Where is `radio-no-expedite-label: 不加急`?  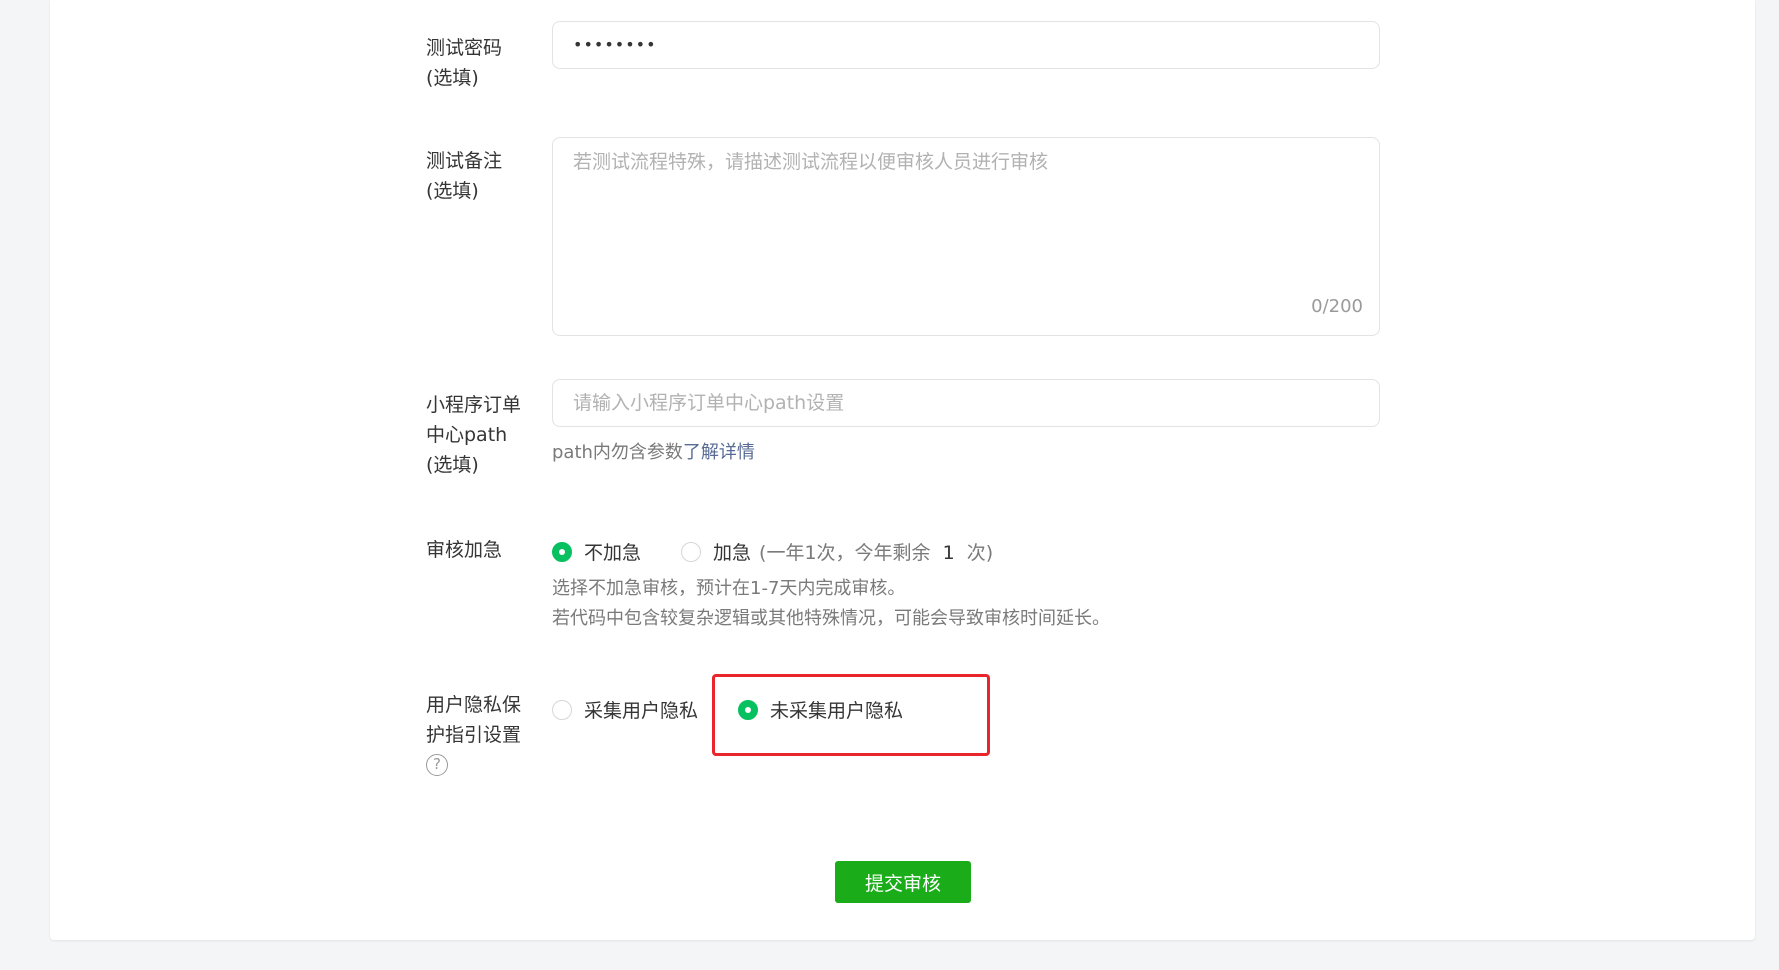 radio-no-expedite-label: 不加急 is located at coordinates (613, 553).